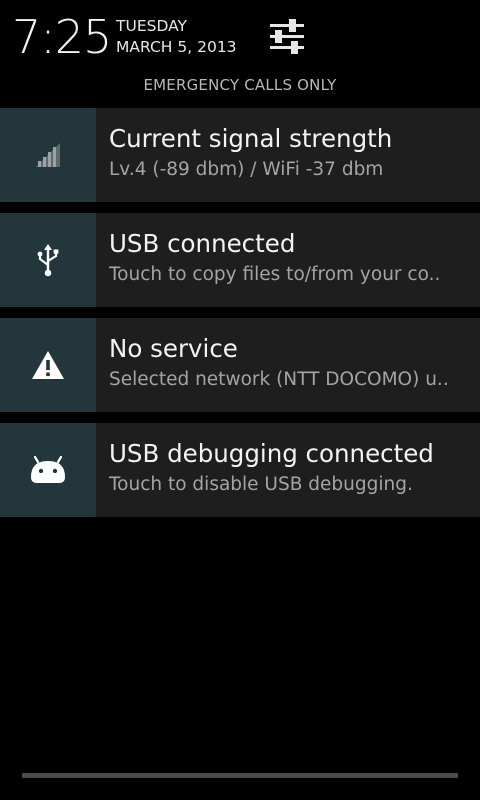 This screenshot has height=800, width=480. Describe the element at coordinates (176, 47) in the screenshot. I see `date-label: MARCH 5, 2013` at that location.